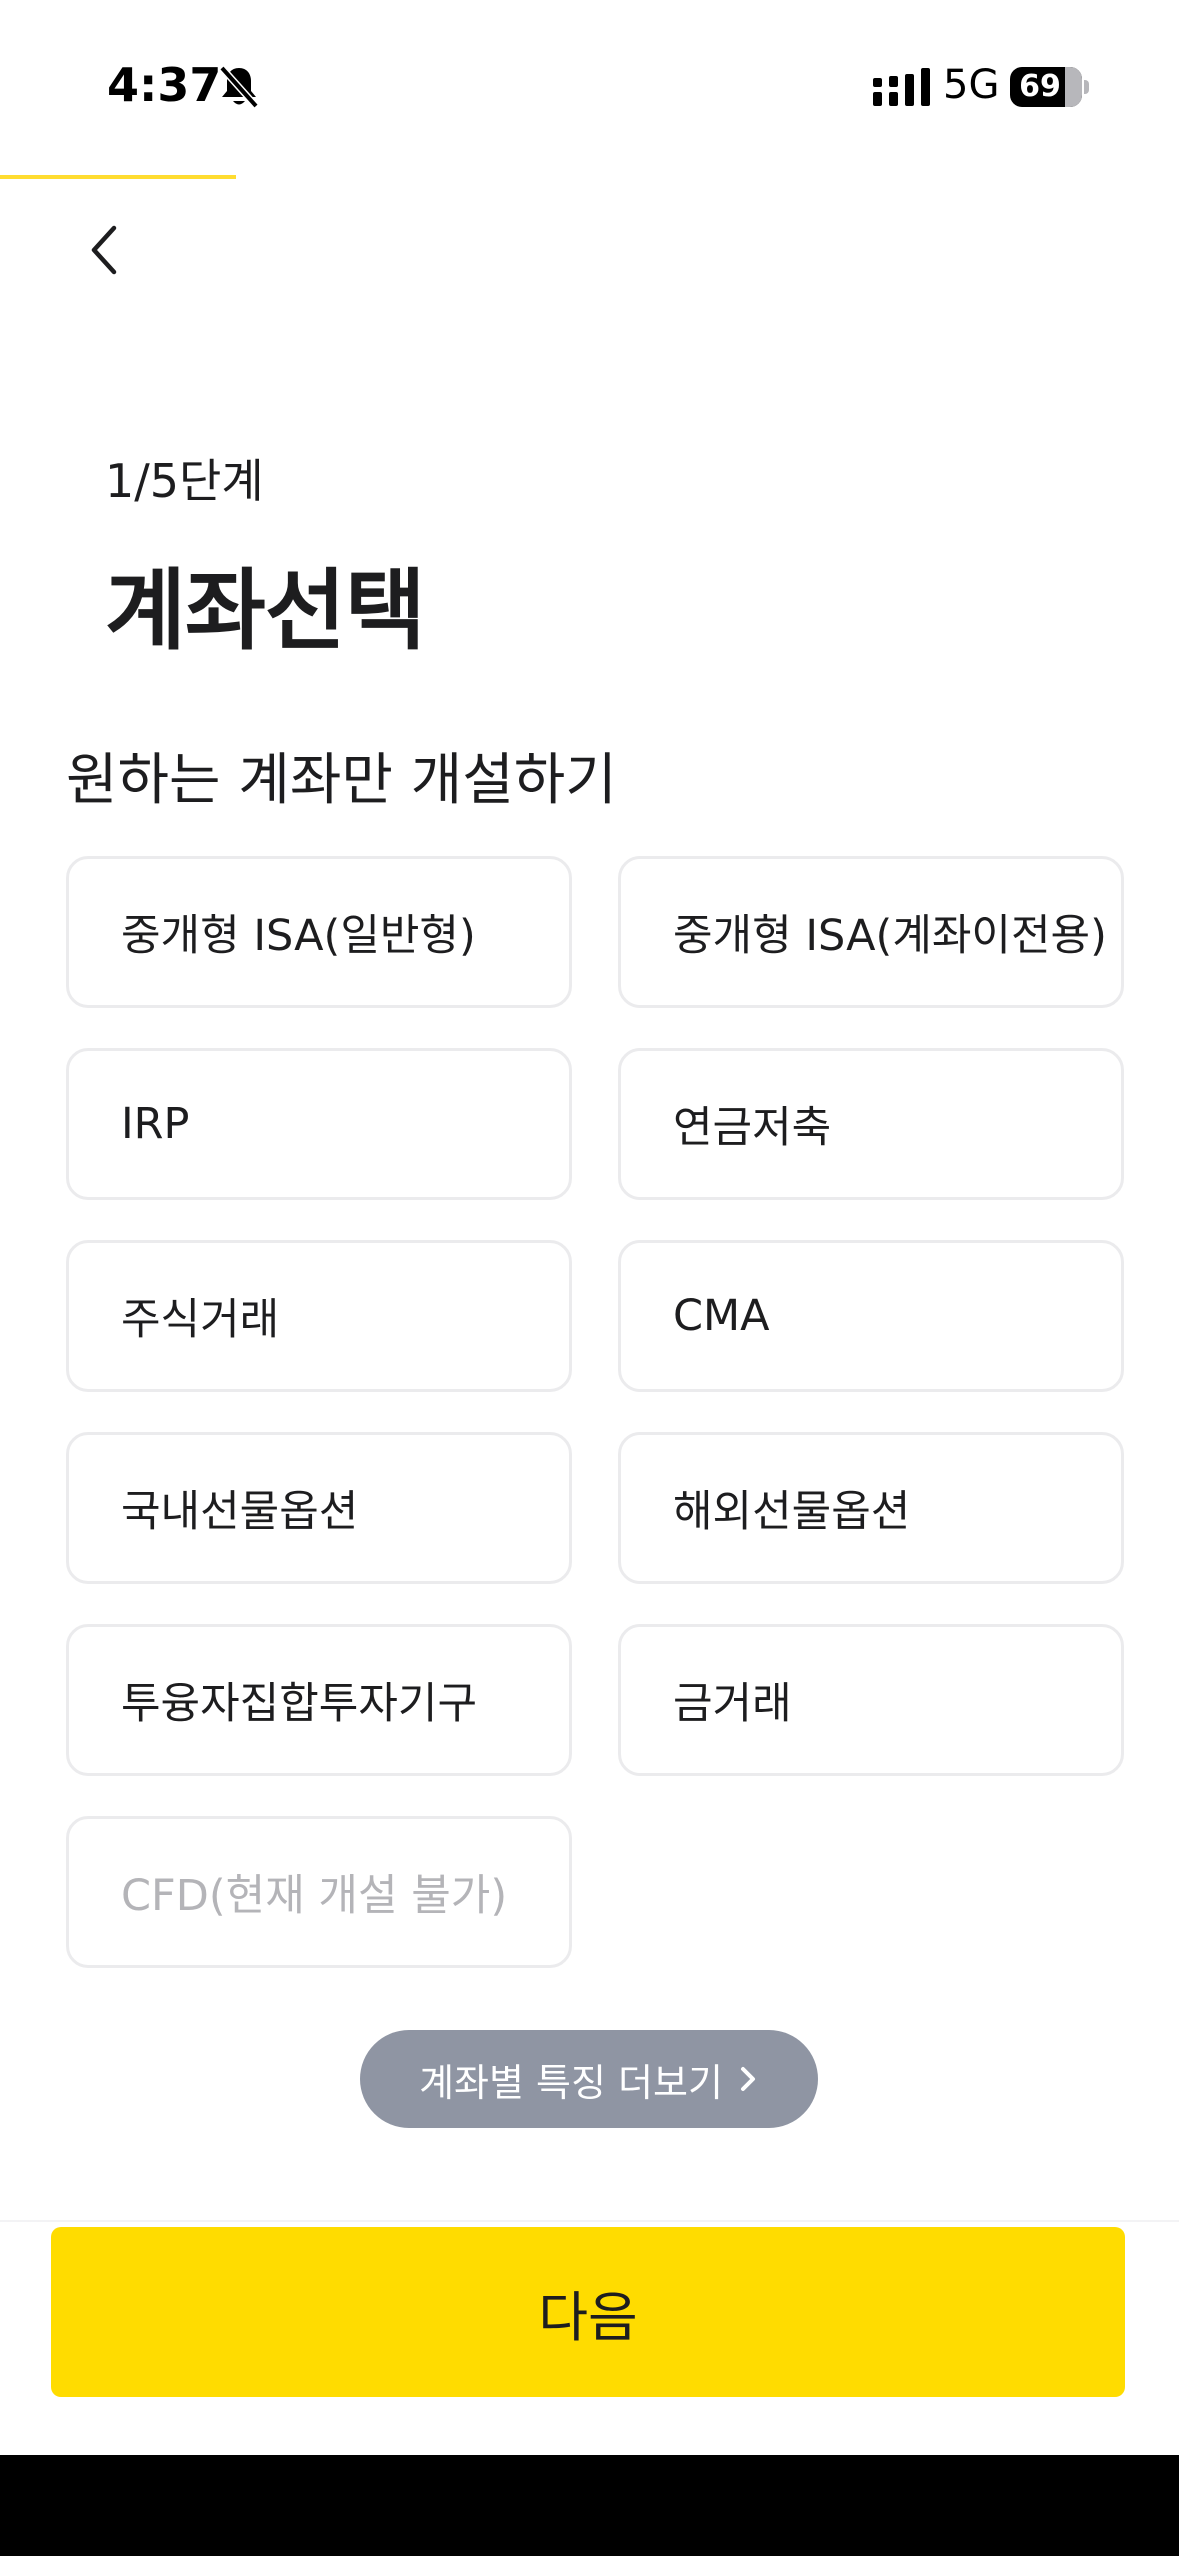 The width and height of the screenshot is (1179, 2556). Describe the element at coordinates (319, 1508) in the screenshot. I see `account-option: 국내선물옵션` at that location.